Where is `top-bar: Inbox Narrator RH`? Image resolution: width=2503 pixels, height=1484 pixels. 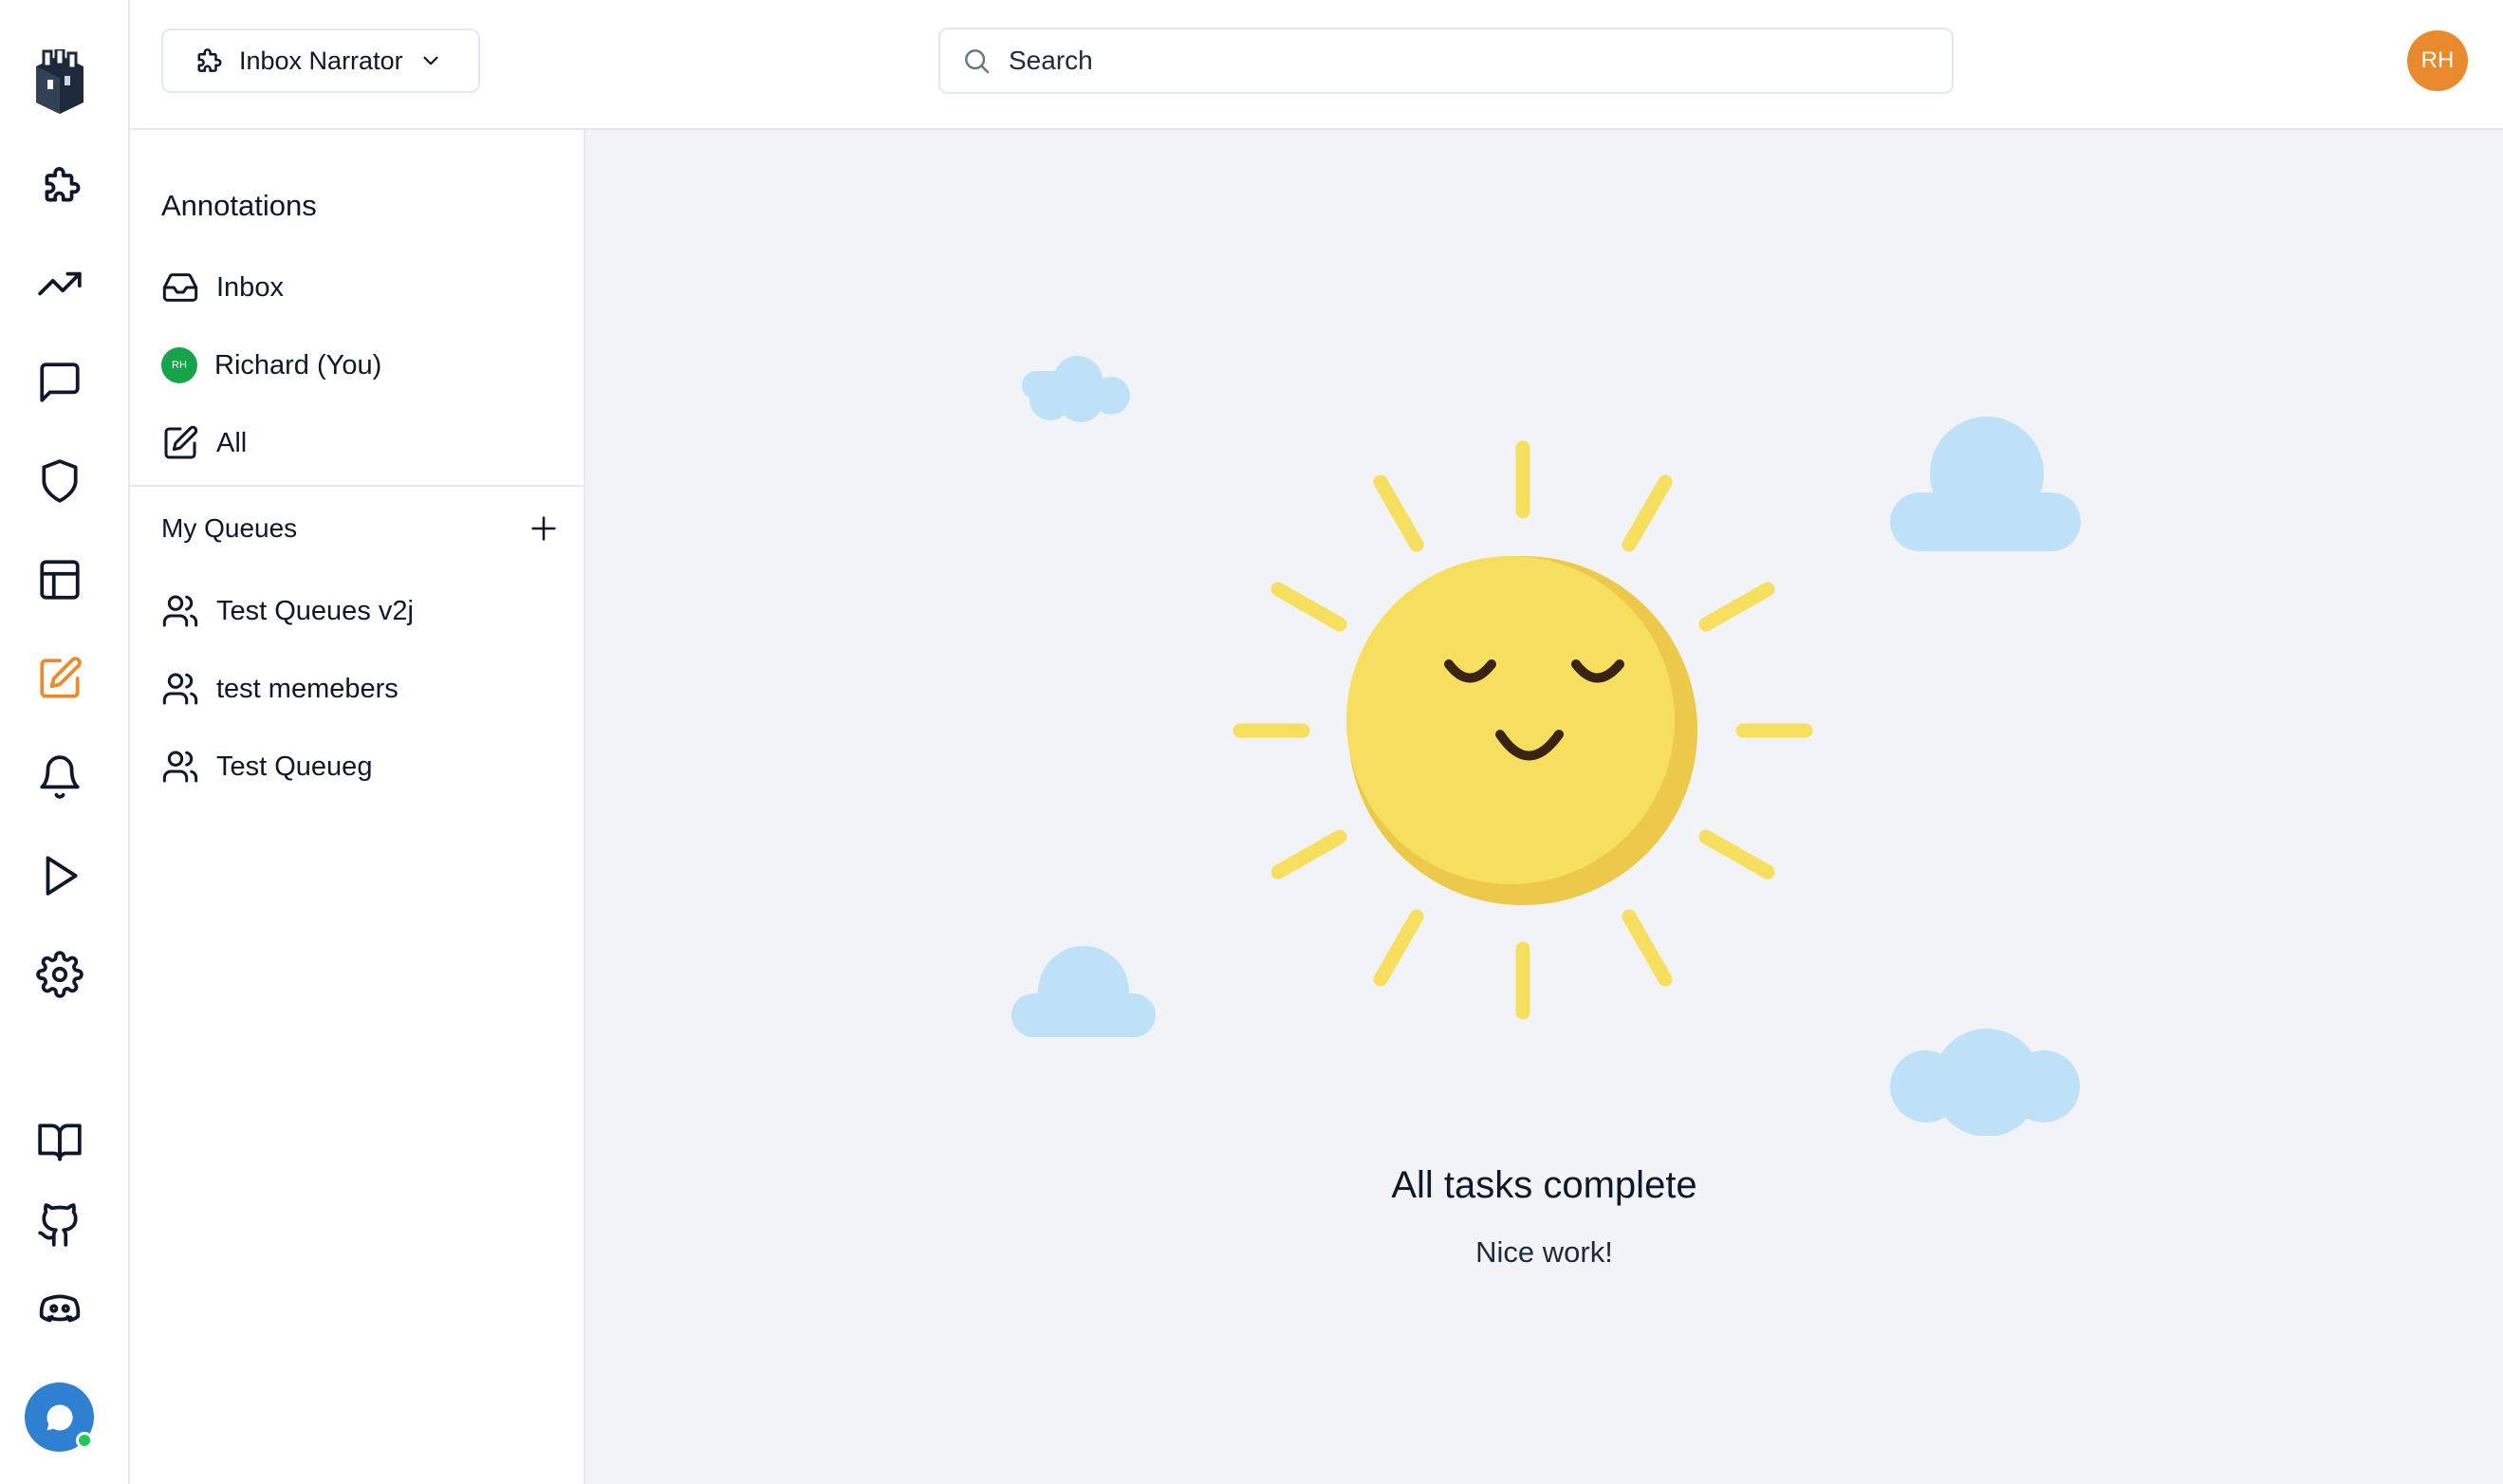 top-bar: Inbox Narrator RH is located at coordinates (1316, 65).